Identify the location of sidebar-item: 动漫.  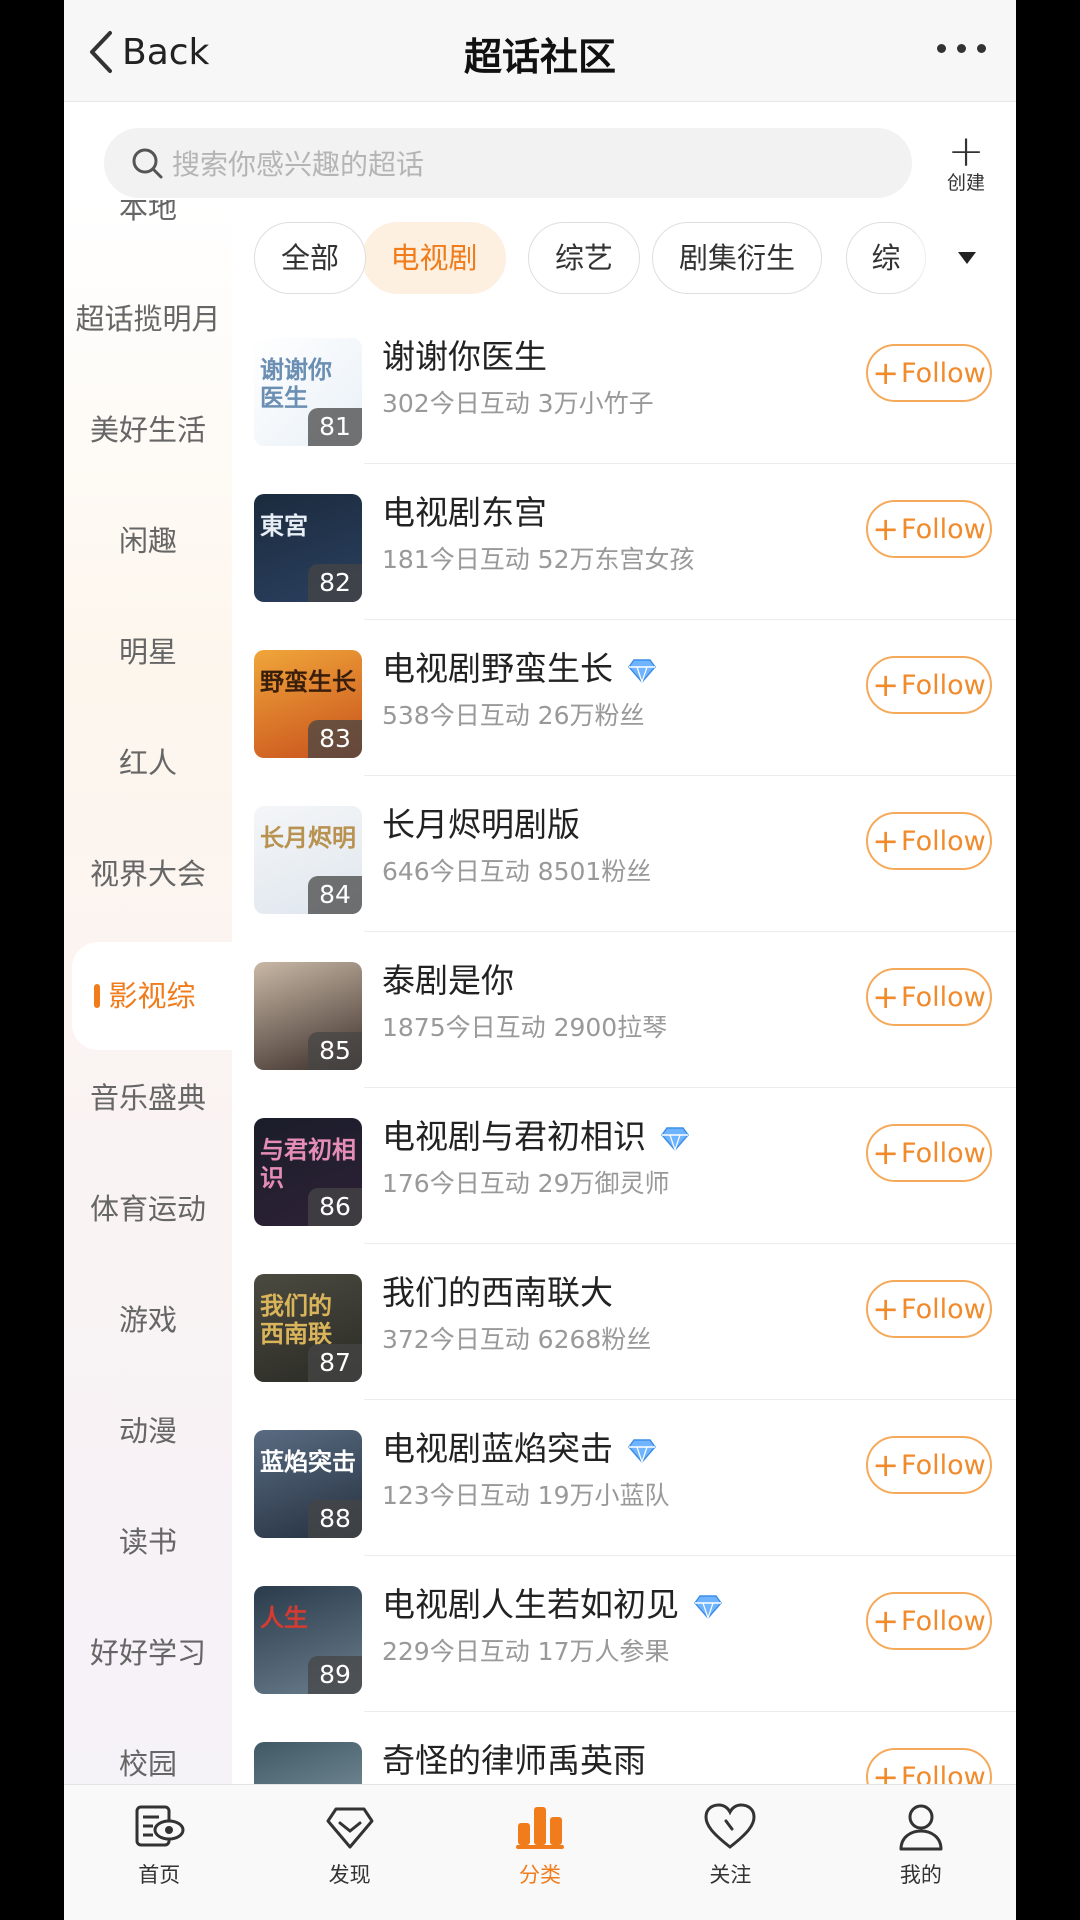
(148, 1431).